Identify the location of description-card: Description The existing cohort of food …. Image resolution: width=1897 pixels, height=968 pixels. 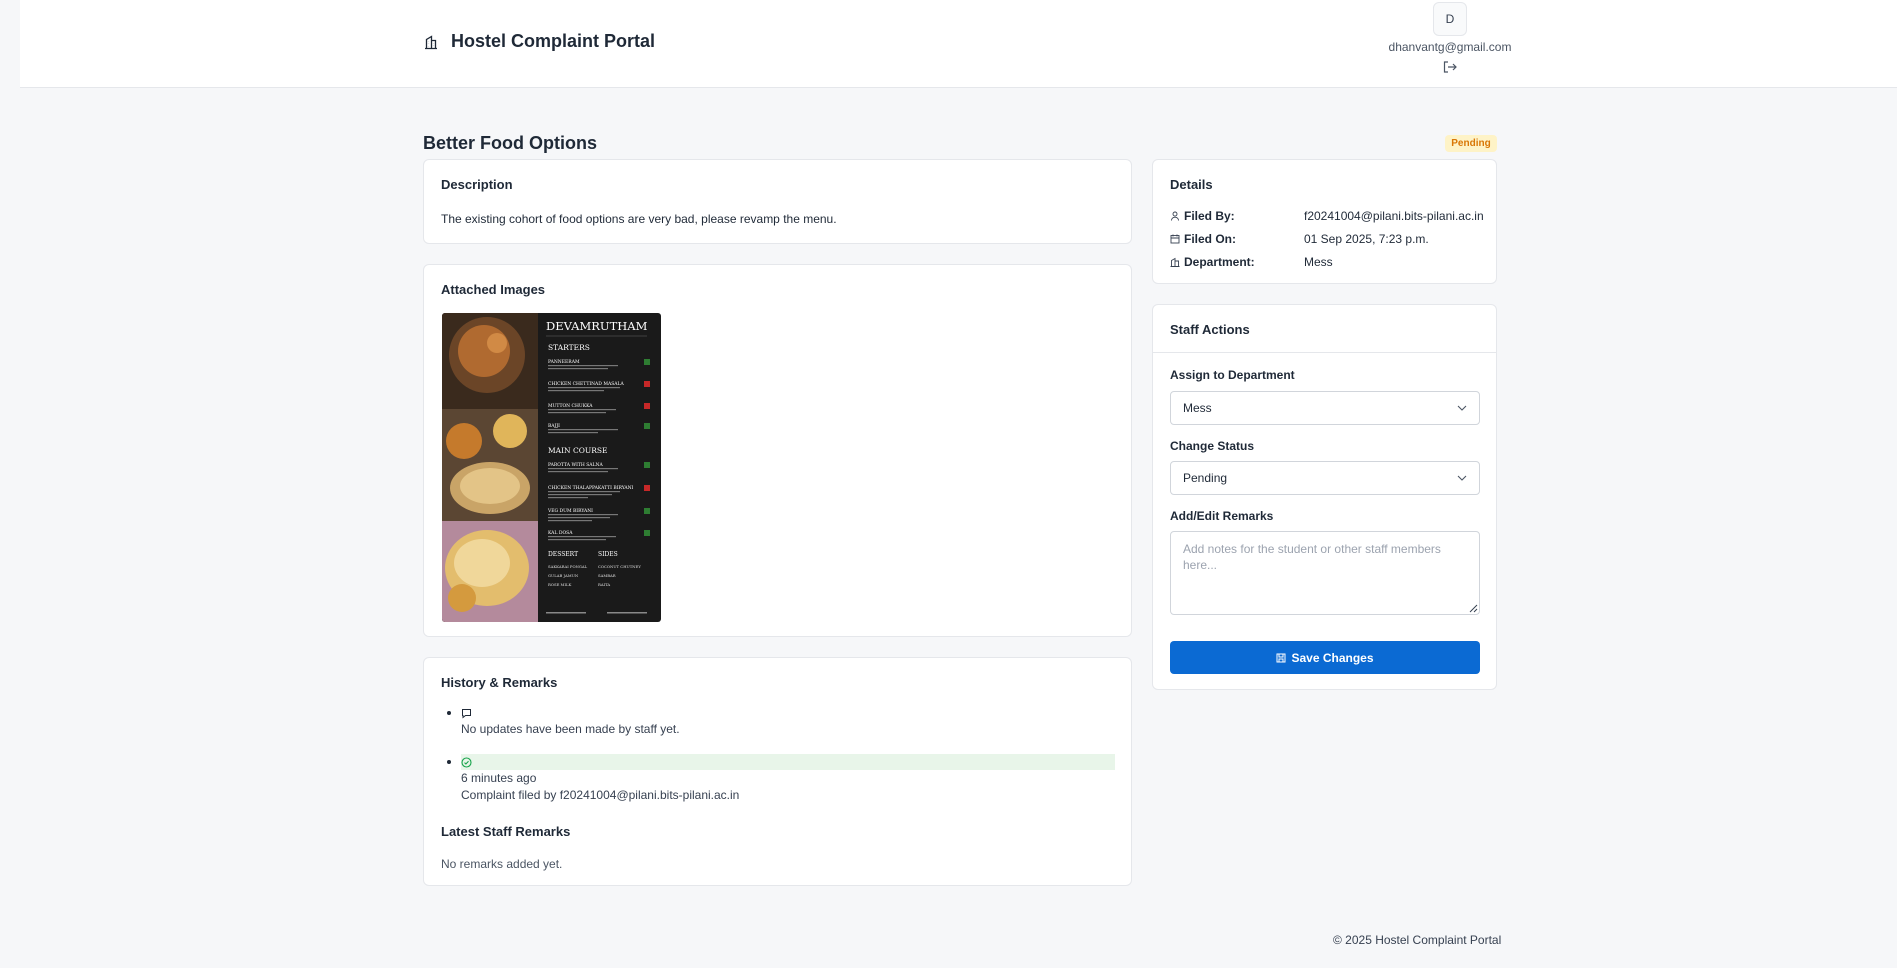
(777, 201).